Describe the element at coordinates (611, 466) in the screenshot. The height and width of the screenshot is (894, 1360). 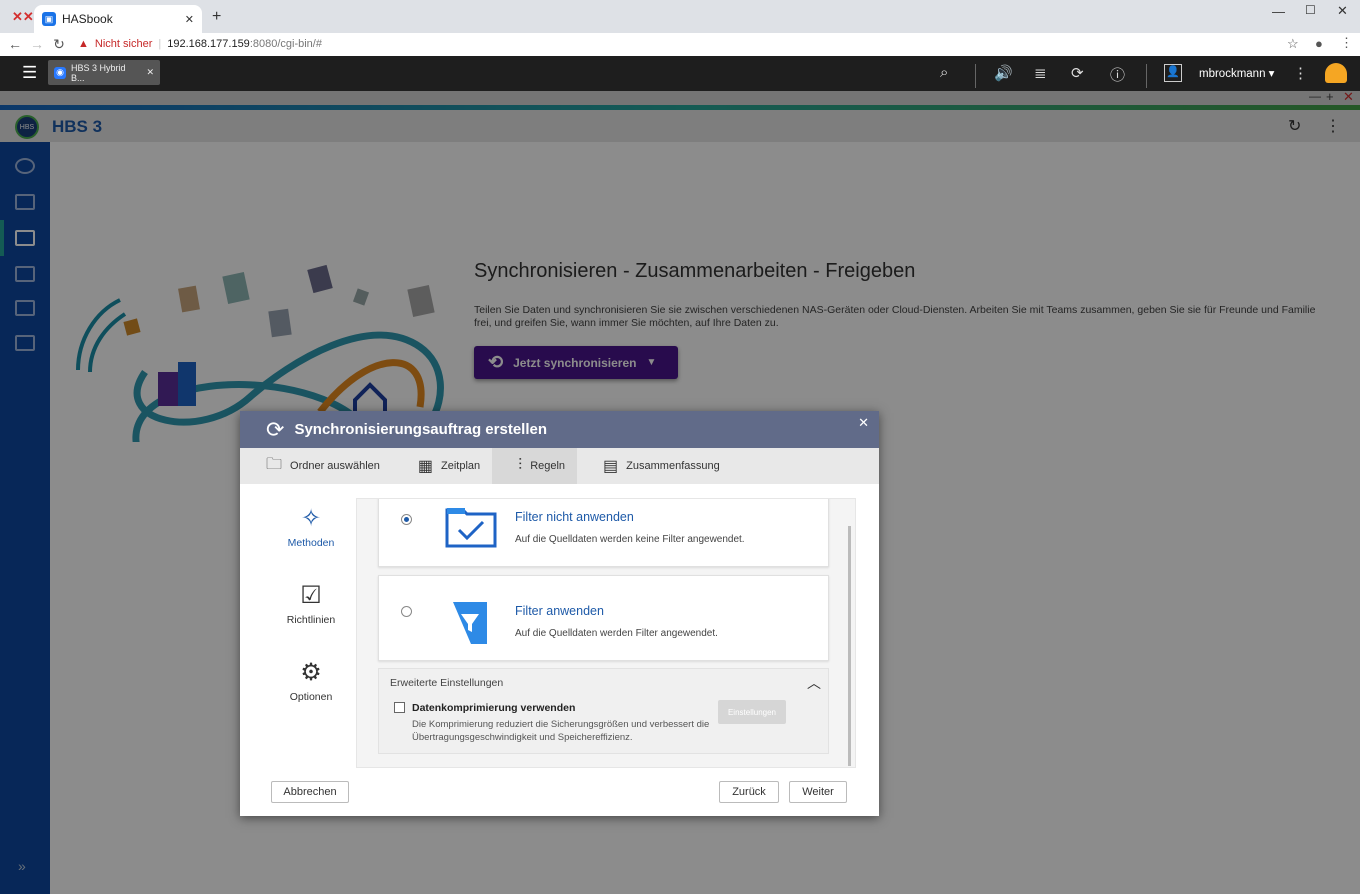
I see `clipboard-icon: ▤` at that location.